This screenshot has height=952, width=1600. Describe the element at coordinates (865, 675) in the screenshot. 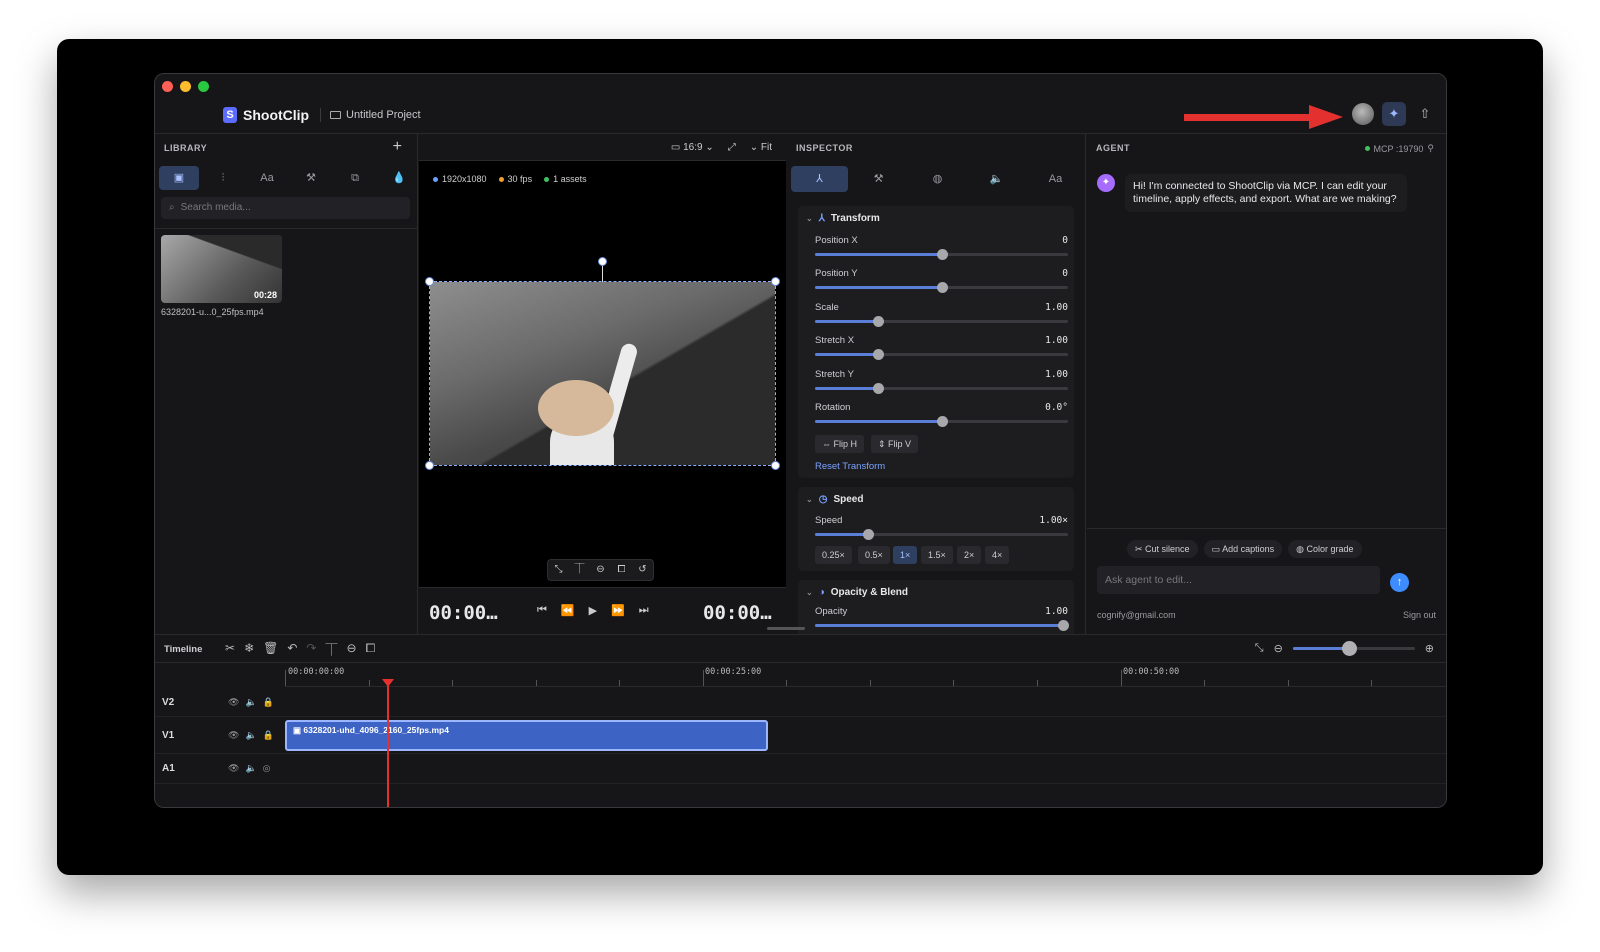

I see `timeline-ruler: 00:00:00:00 00:00:25:00 00:00:50:00` at that location.